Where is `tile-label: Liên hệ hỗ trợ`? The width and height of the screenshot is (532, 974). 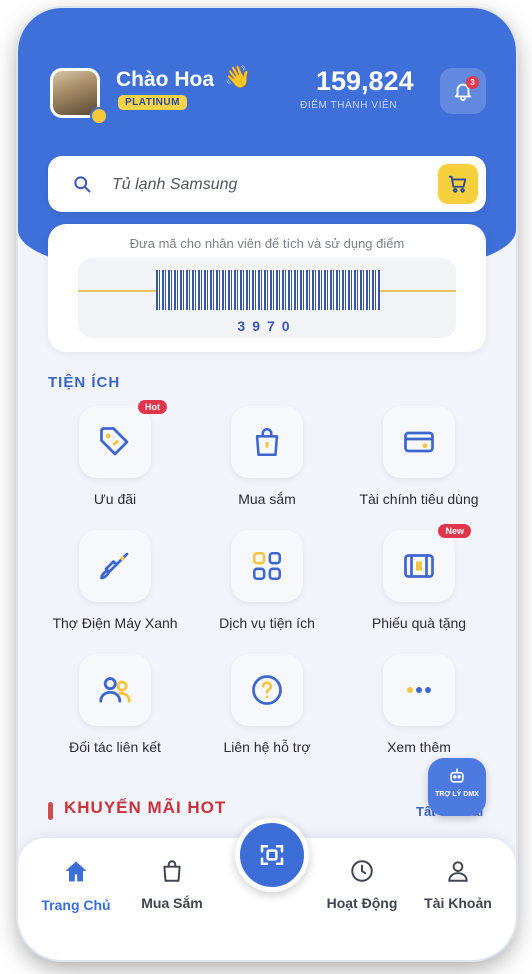 tile-label: Liên hệ hỗ trợ is located at coordinates (267, 747).